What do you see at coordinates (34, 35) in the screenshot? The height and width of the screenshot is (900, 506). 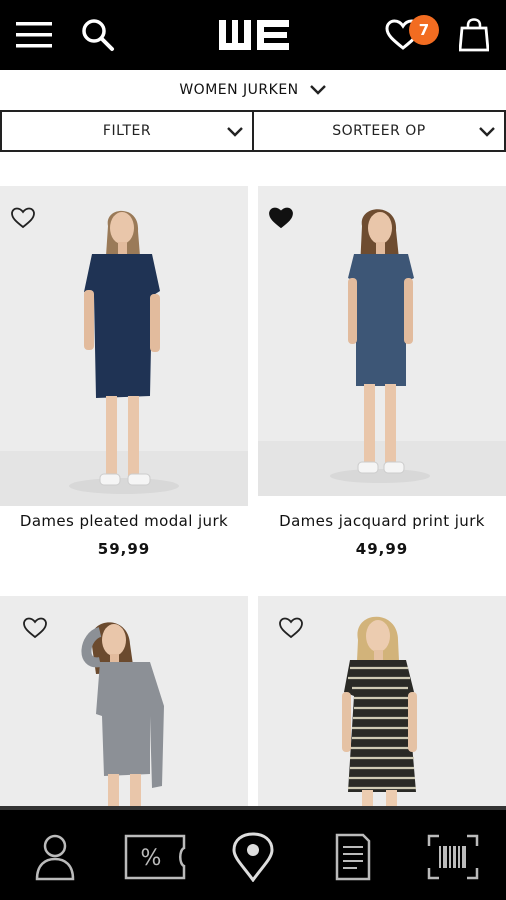 I see `menu-icon` at bounding box center [34, 35].